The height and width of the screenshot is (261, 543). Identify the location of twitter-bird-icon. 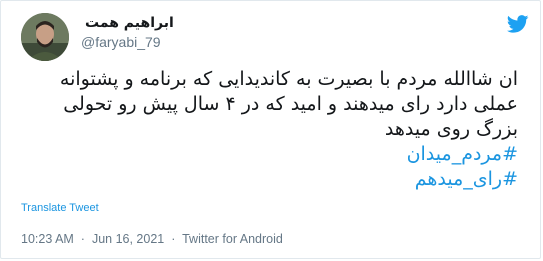
(517, 24).